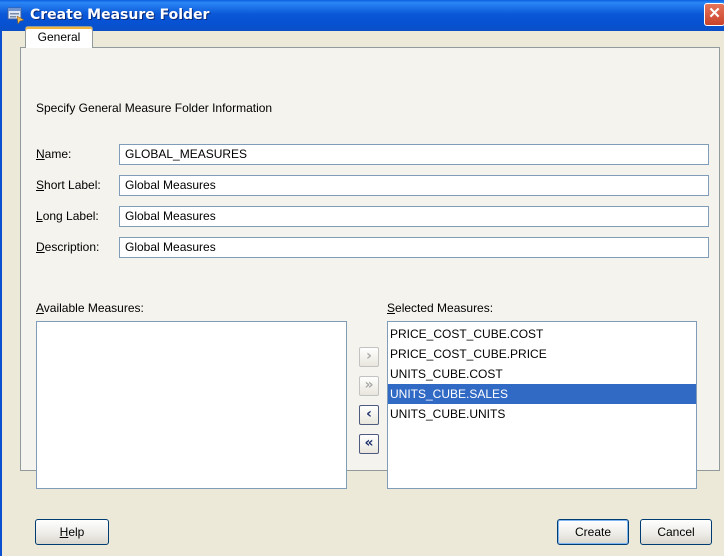 The image size is (724, 556). I want to click on selected-measure-item: UNITS_CUBE.UNITS, so click(542, 414).